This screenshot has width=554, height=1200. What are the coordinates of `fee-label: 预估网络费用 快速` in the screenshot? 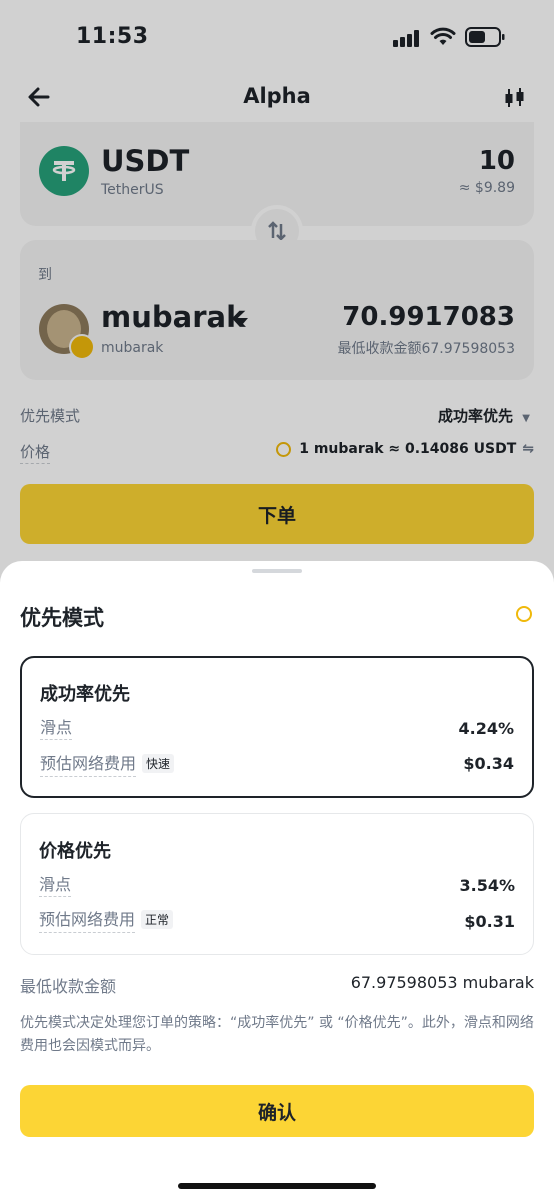 It's located at (107, 763).